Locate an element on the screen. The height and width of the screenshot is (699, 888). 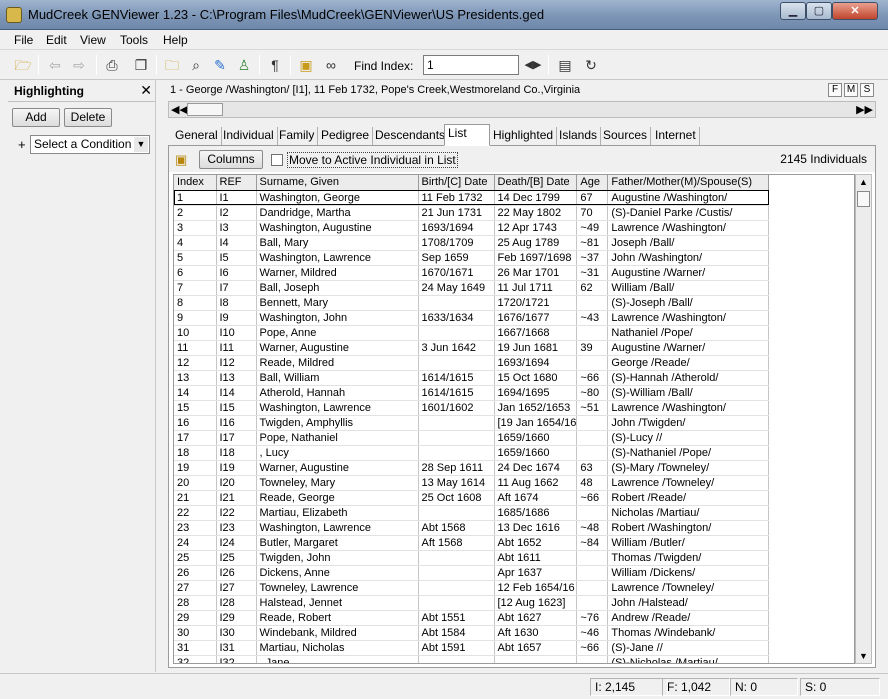
cell-index: 6 is located at coordinates (195, 273).